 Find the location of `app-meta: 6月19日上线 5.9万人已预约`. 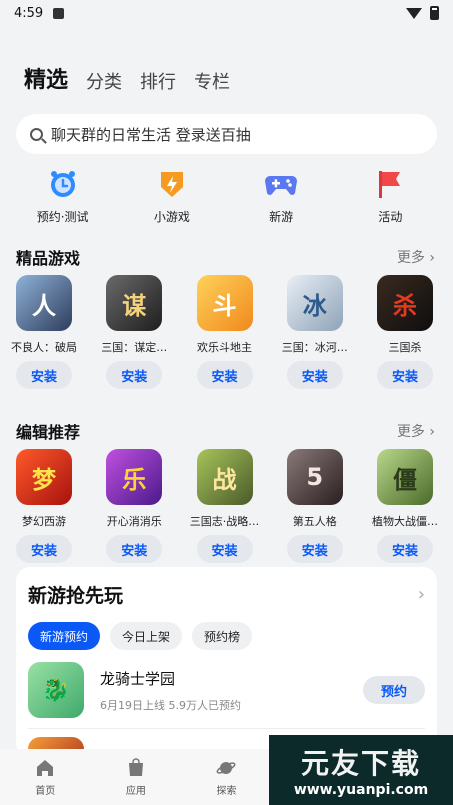

app-meta: 6月19日上线 5.9万人已预约 is located at coordinates (170, 705).